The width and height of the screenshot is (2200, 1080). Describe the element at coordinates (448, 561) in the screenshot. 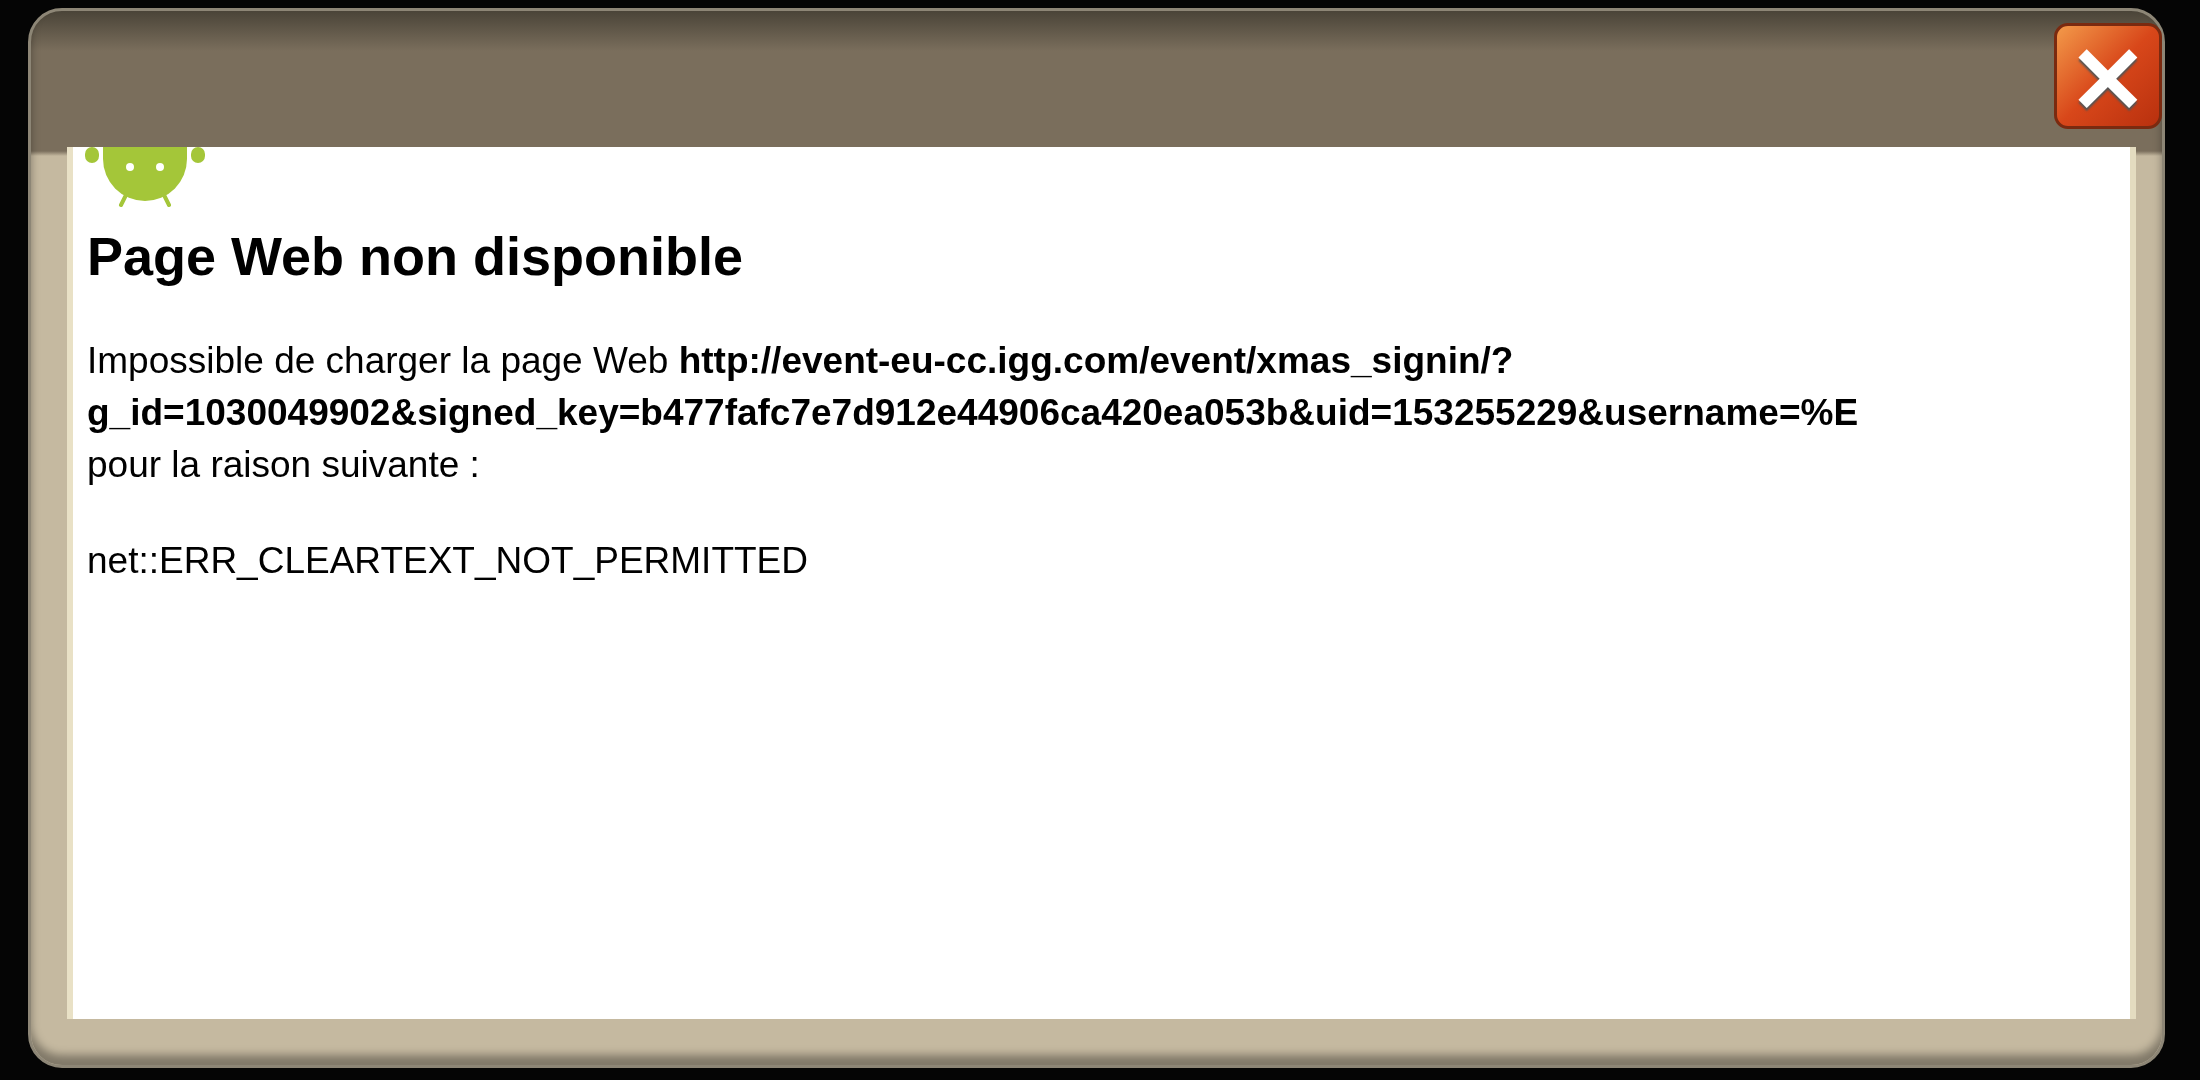

I see `error-code: net::ERR_CLEARTEXT_NOT_PERMITTED` at that location.